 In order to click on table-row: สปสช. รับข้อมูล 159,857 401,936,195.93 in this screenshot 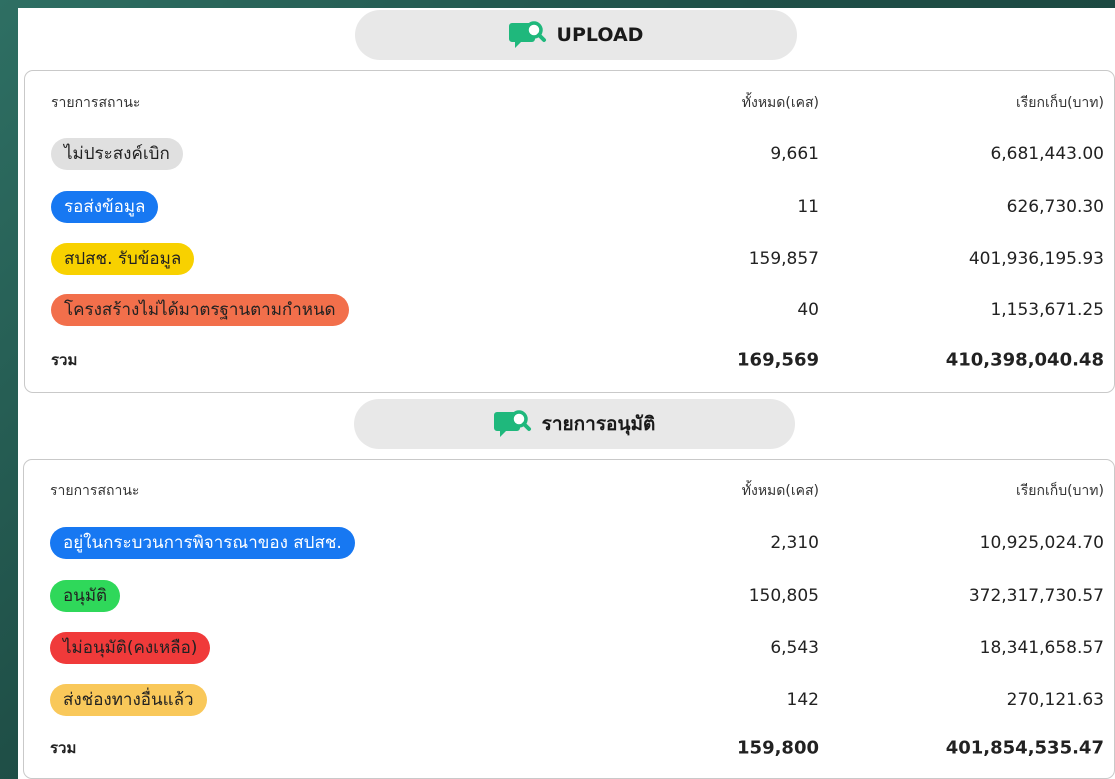, I will do `click(569, 259)`.